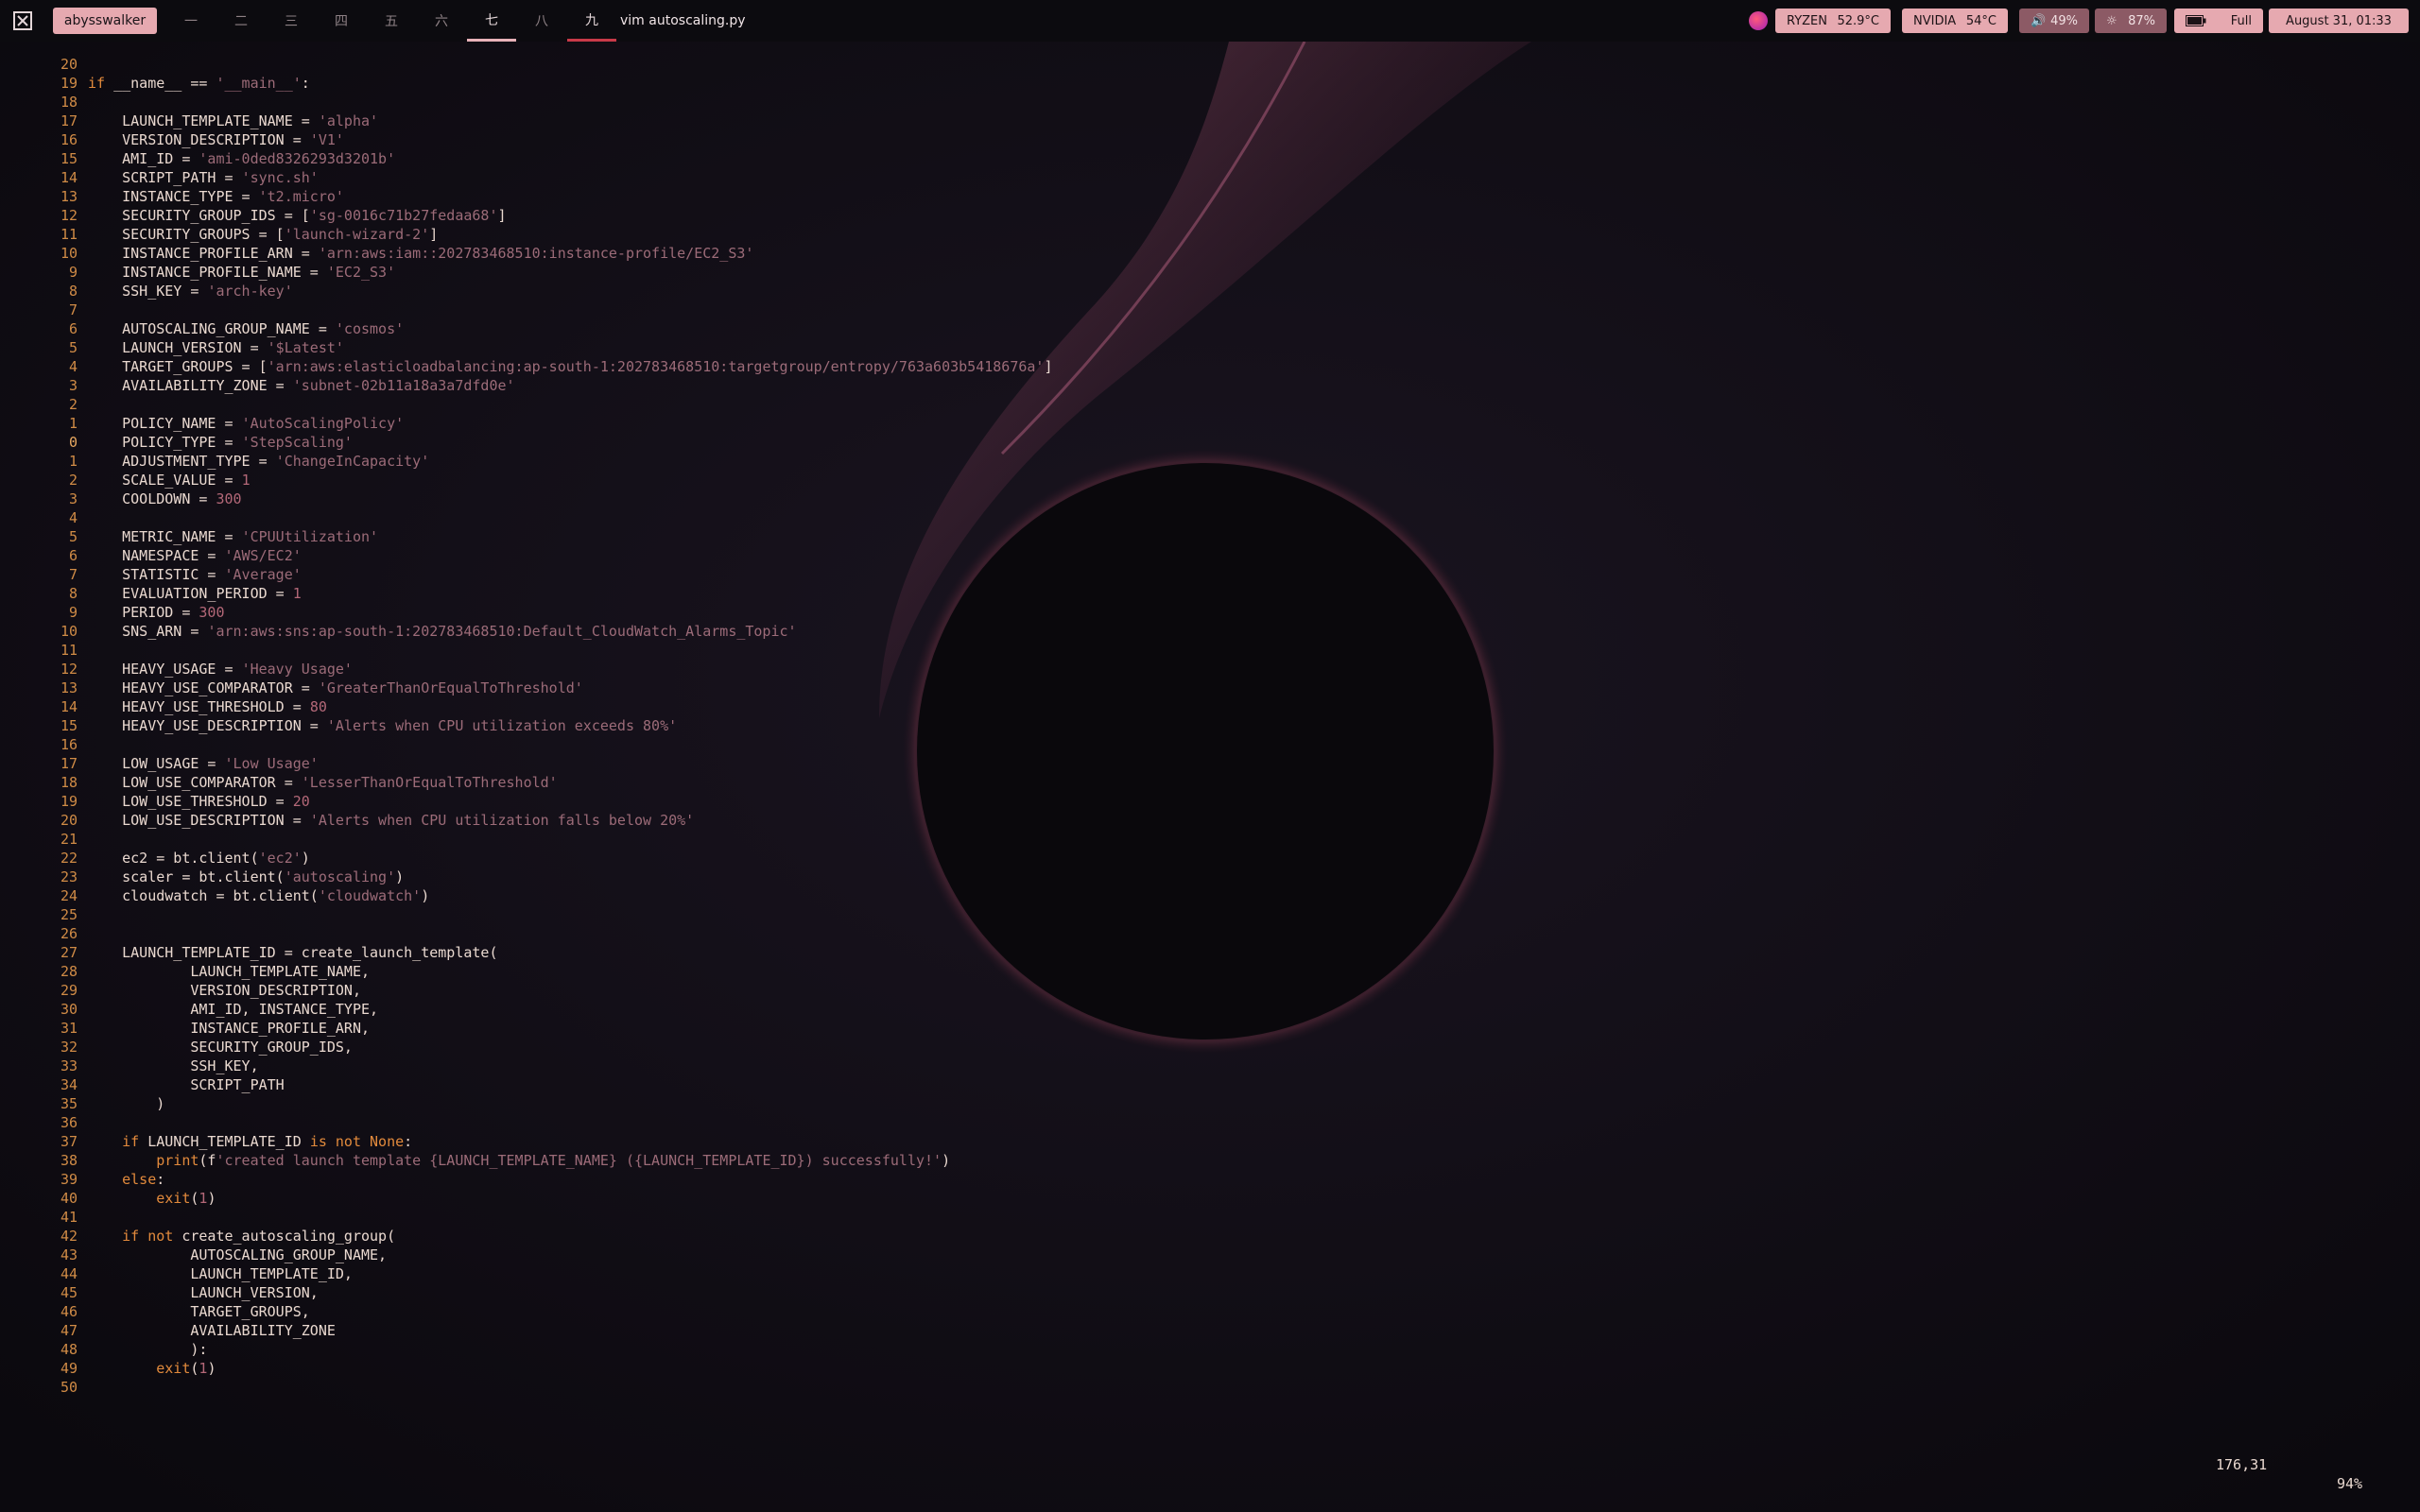 The image size is (2420, 1512). Describe the element at coordinates (172, 196) in the screenshot. I see `code-line: 13 INSTANCE_TYPE = 't2.micro'` at that location.